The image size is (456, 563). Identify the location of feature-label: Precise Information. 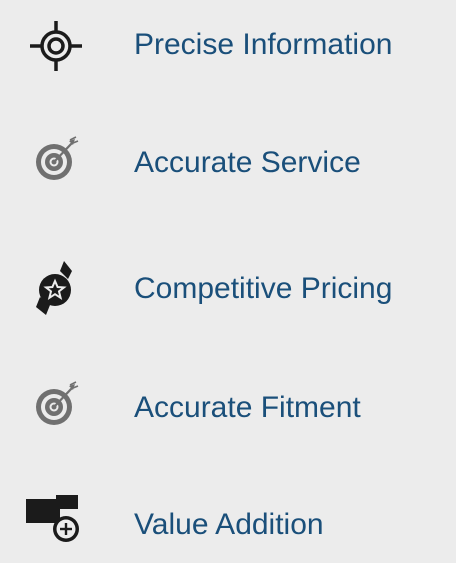
(263, 44).